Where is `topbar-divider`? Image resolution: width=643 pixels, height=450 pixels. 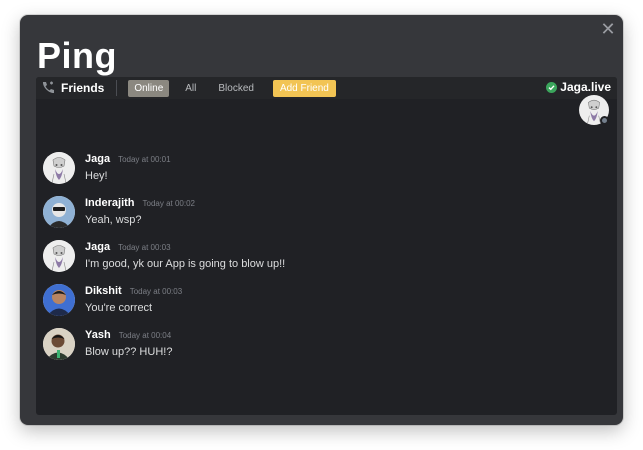 topbar-divider is located at coordinates (117, 88).